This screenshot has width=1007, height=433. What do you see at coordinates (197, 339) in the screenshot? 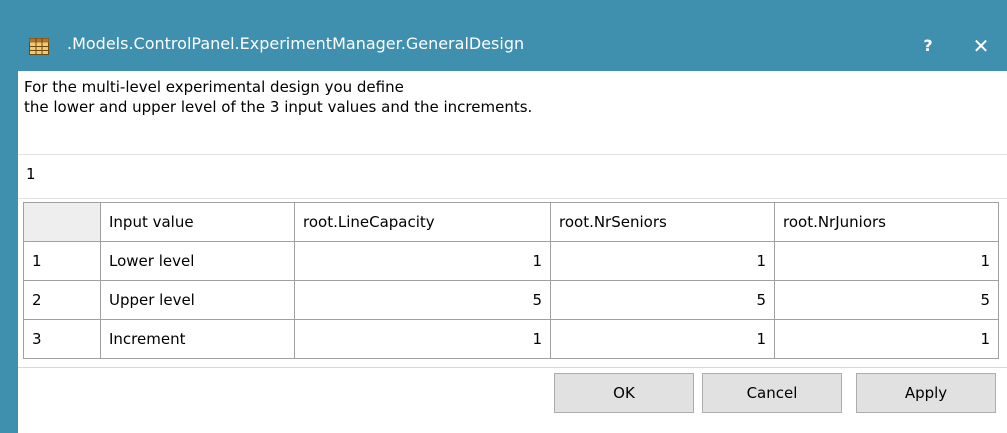
I see `row-label: Increment` at bounding box center [197, 339].